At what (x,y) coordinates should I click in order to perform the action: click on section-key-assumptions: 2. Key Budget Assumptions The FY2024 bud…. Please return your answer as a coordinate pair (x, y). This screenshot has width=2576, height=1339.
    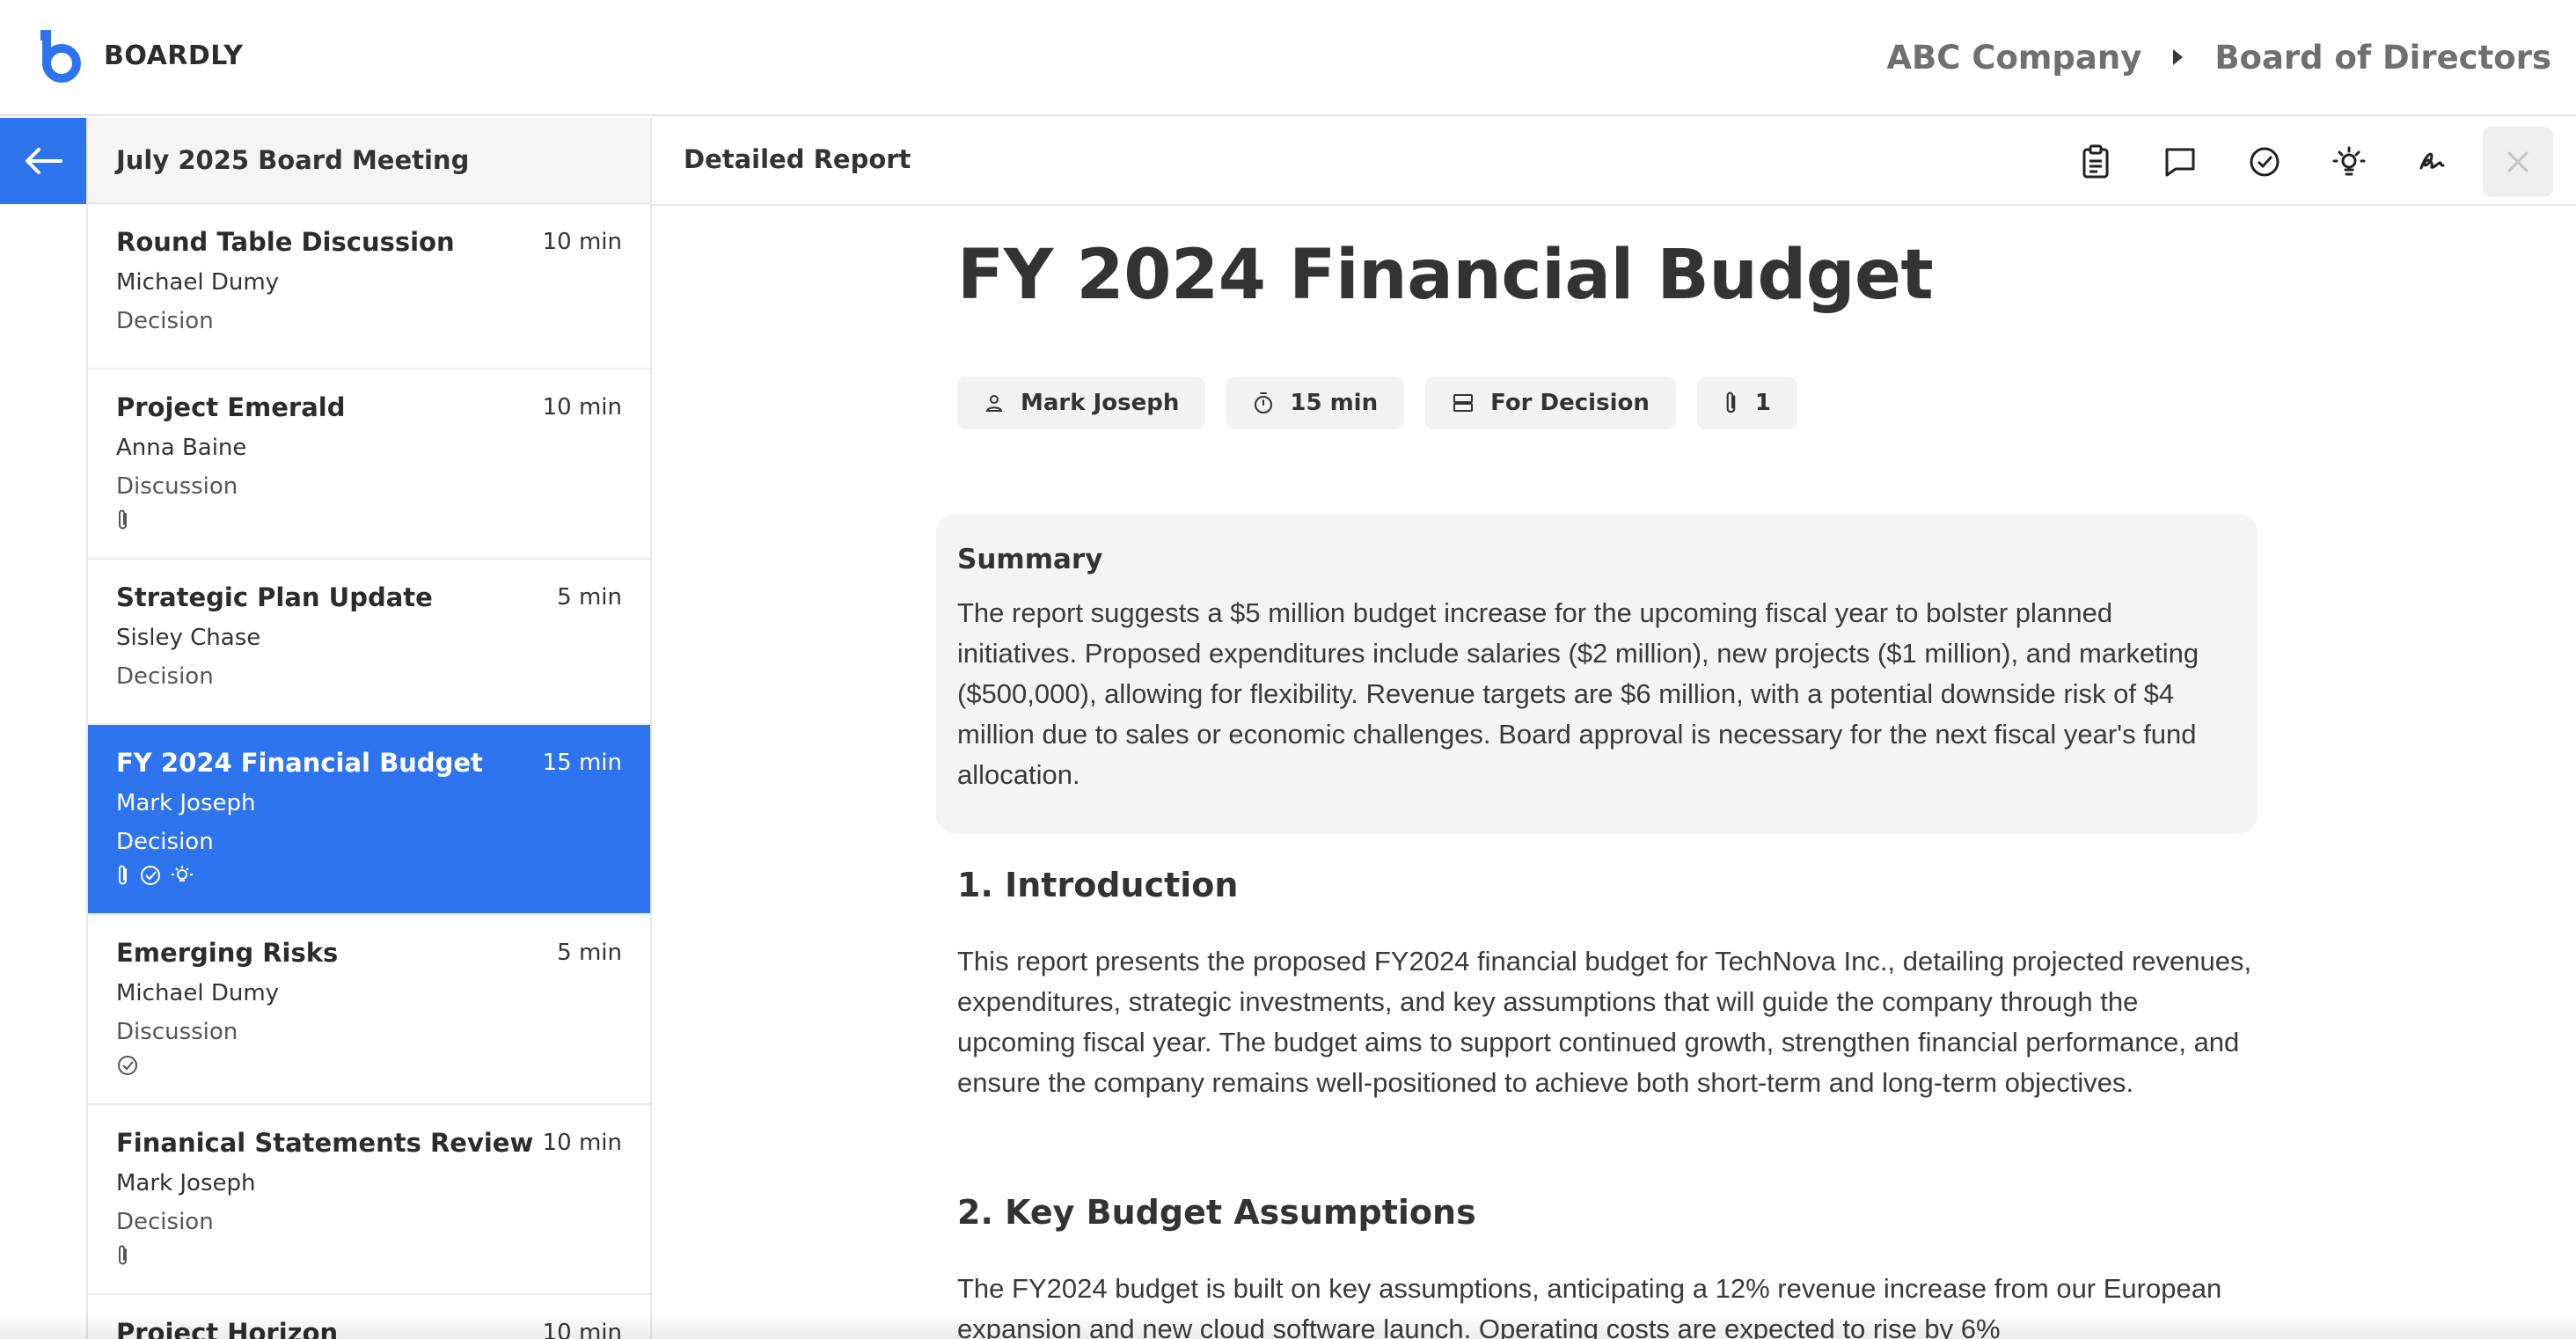
    Looking at the image, I should click on (1608, 1266).